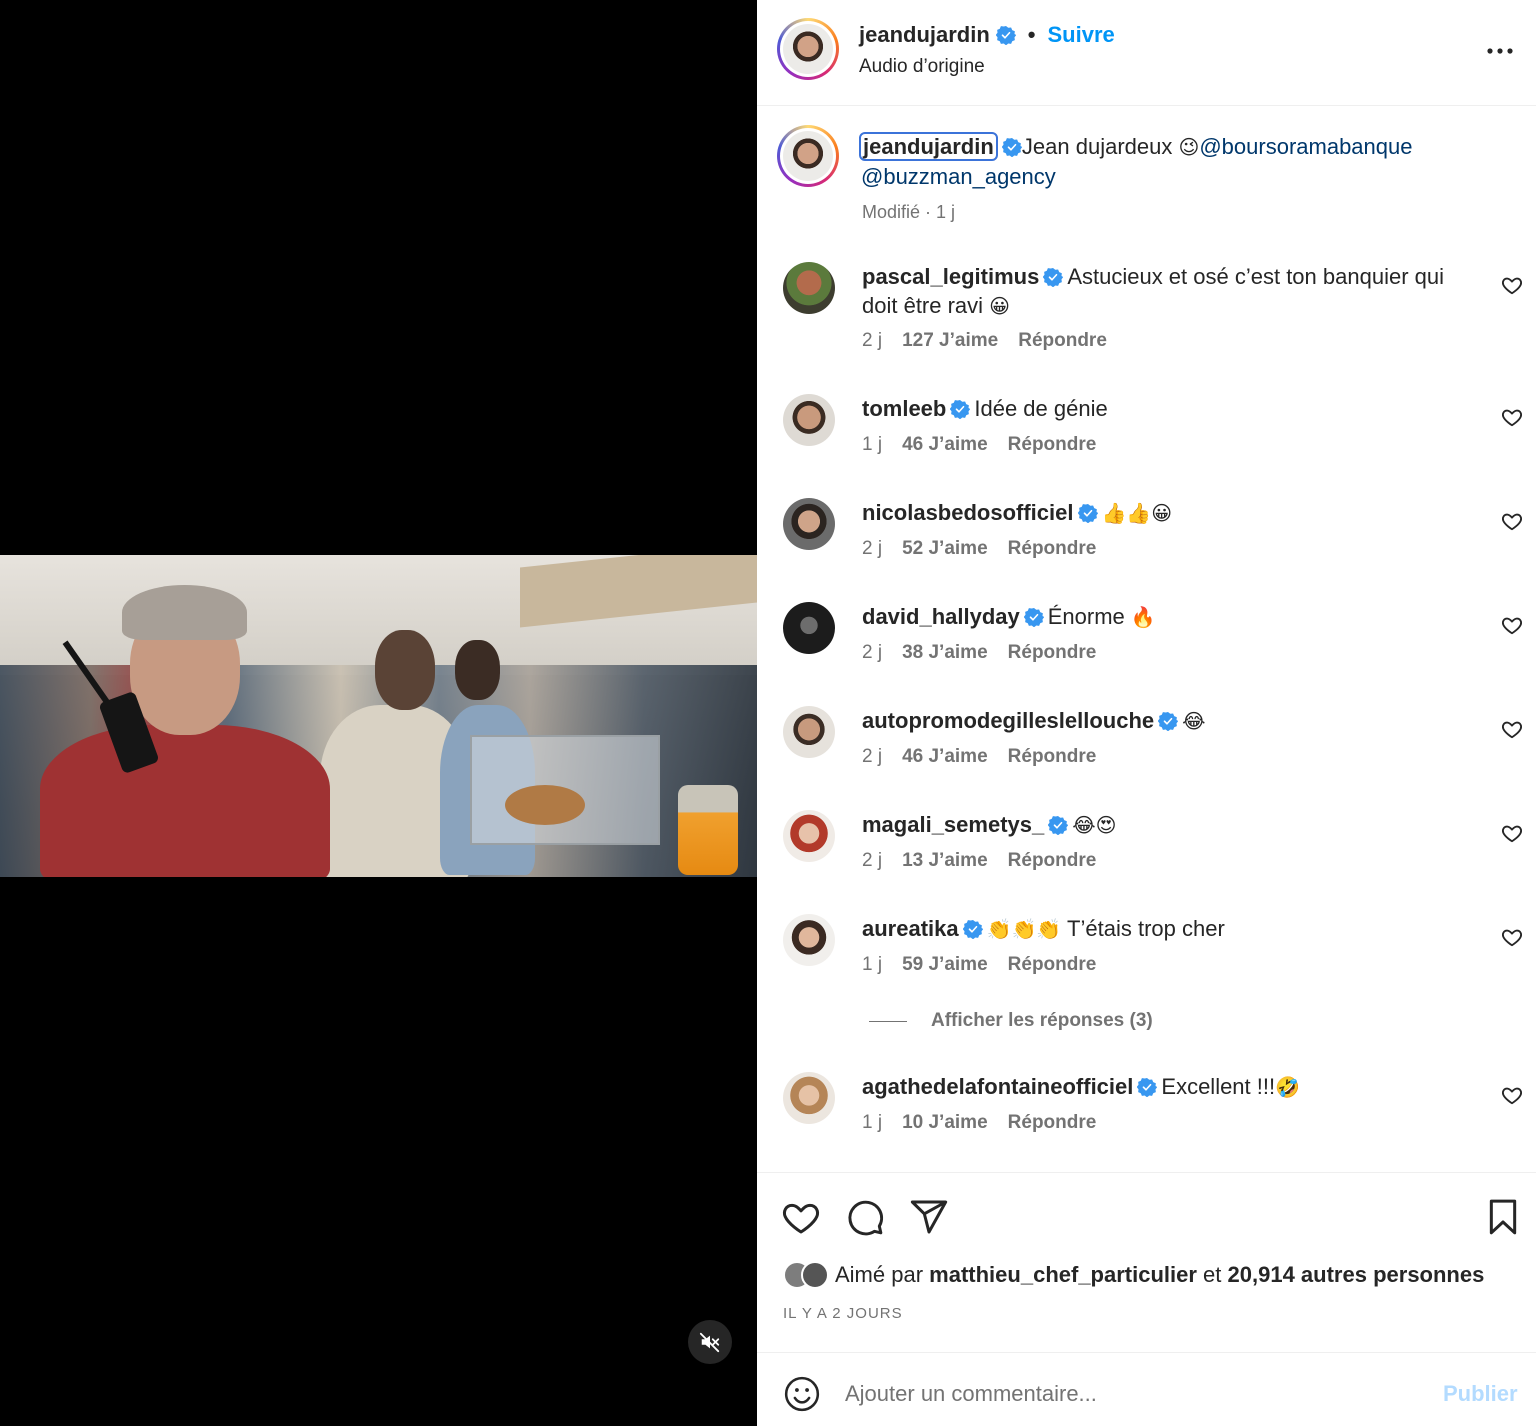 This screenshot has width=1536, height=1426. Describe the element at coordinates (1503, 1217) in the screenshot. I see `save-bookmark-icon` at that location.